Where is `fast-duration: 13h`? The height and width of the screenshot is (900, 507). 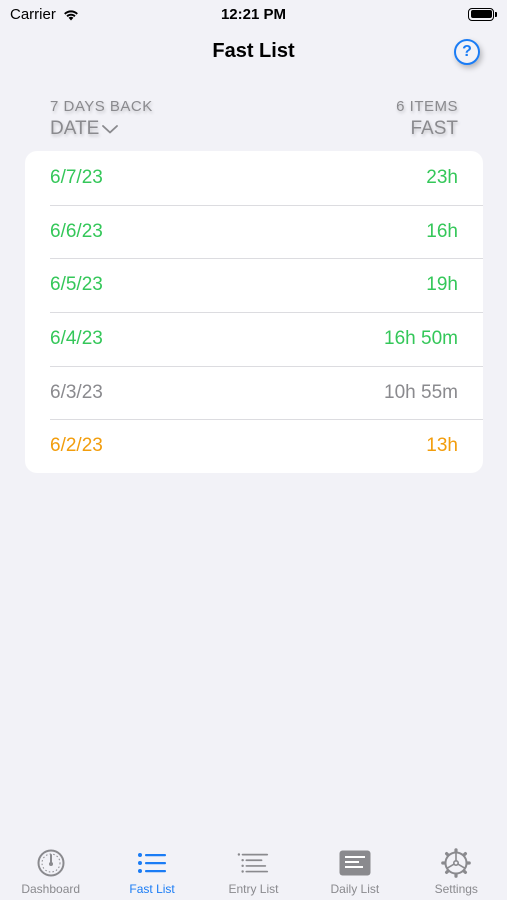
fast-duration: 13h is located at coordinates (442, 446).